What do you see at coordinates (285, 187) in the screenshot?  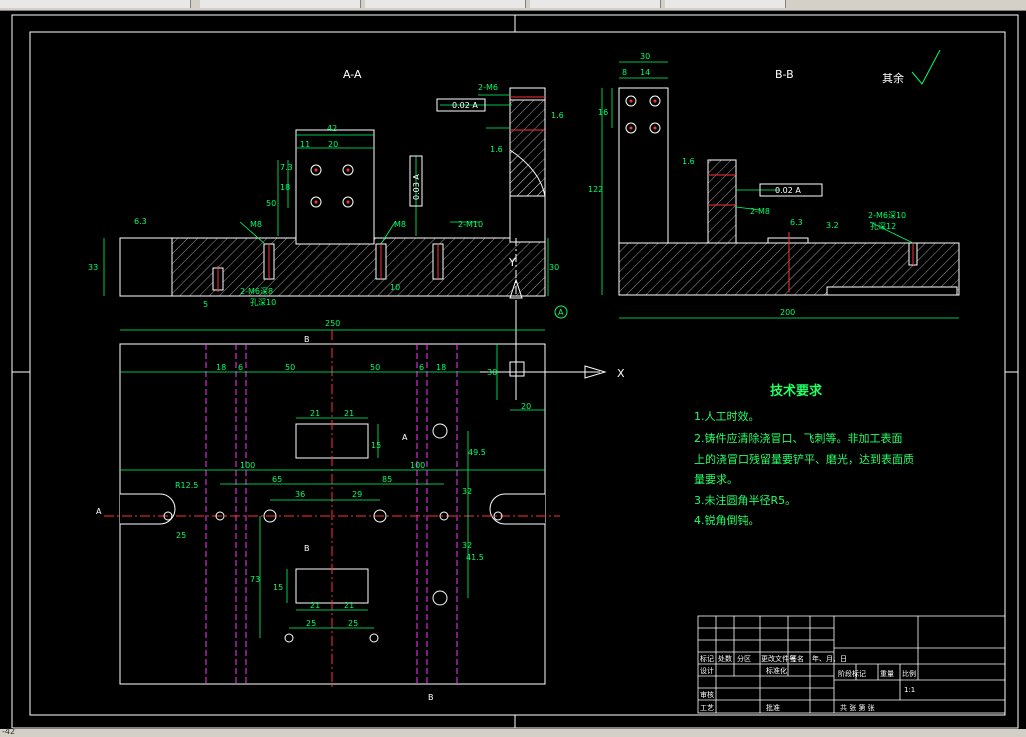 I see `dim-18: 18` at bounding box center [285, 187].